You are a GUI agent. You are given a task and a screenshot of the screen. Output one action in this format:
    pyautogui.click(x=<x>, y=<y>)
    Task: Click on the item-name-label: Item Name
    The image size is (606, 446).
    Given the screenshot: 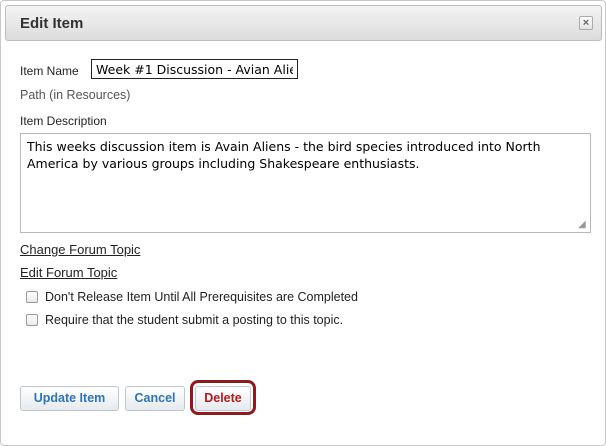 What is the action you would take?
    pyautogui.click(x=49, y=71)
    